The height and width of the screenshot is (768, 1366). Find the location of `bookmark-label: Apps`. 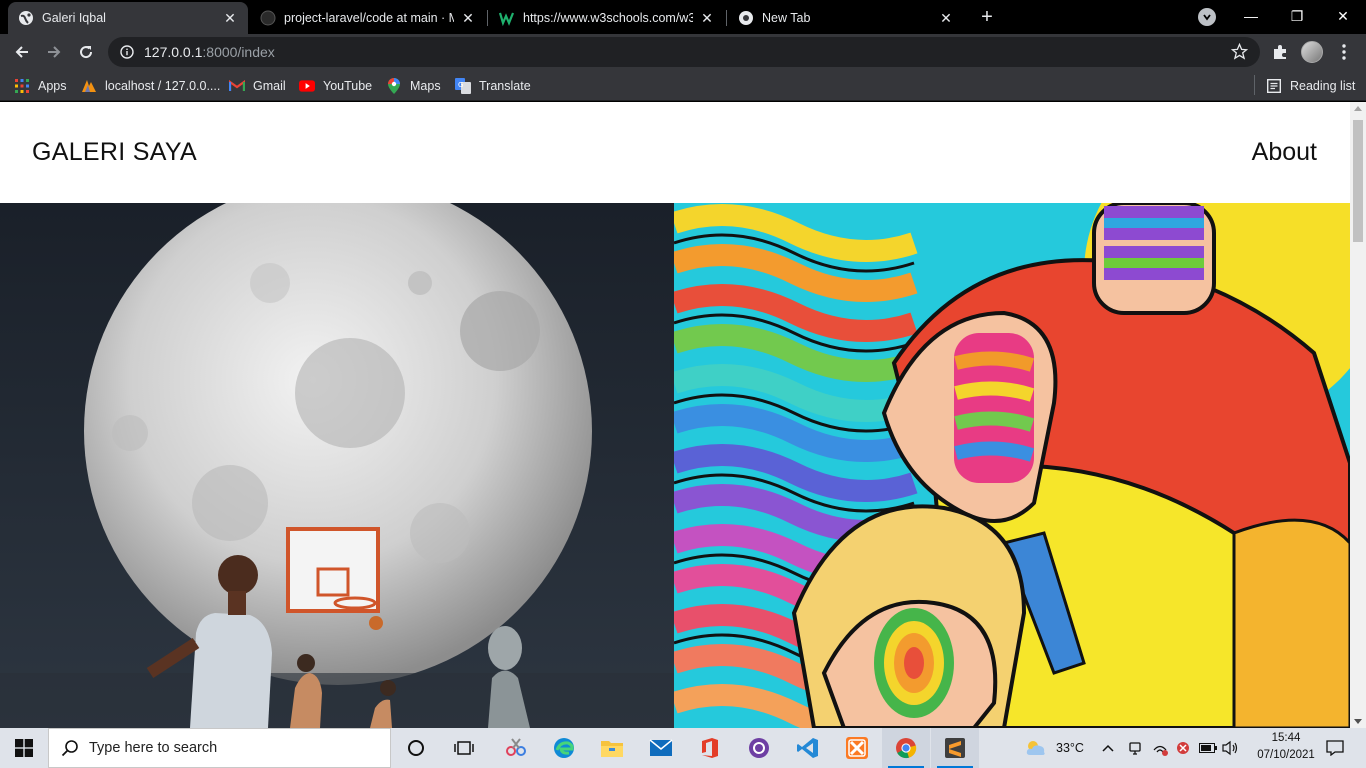

bookmark-label: Apps is located at coordinates (52, 86).